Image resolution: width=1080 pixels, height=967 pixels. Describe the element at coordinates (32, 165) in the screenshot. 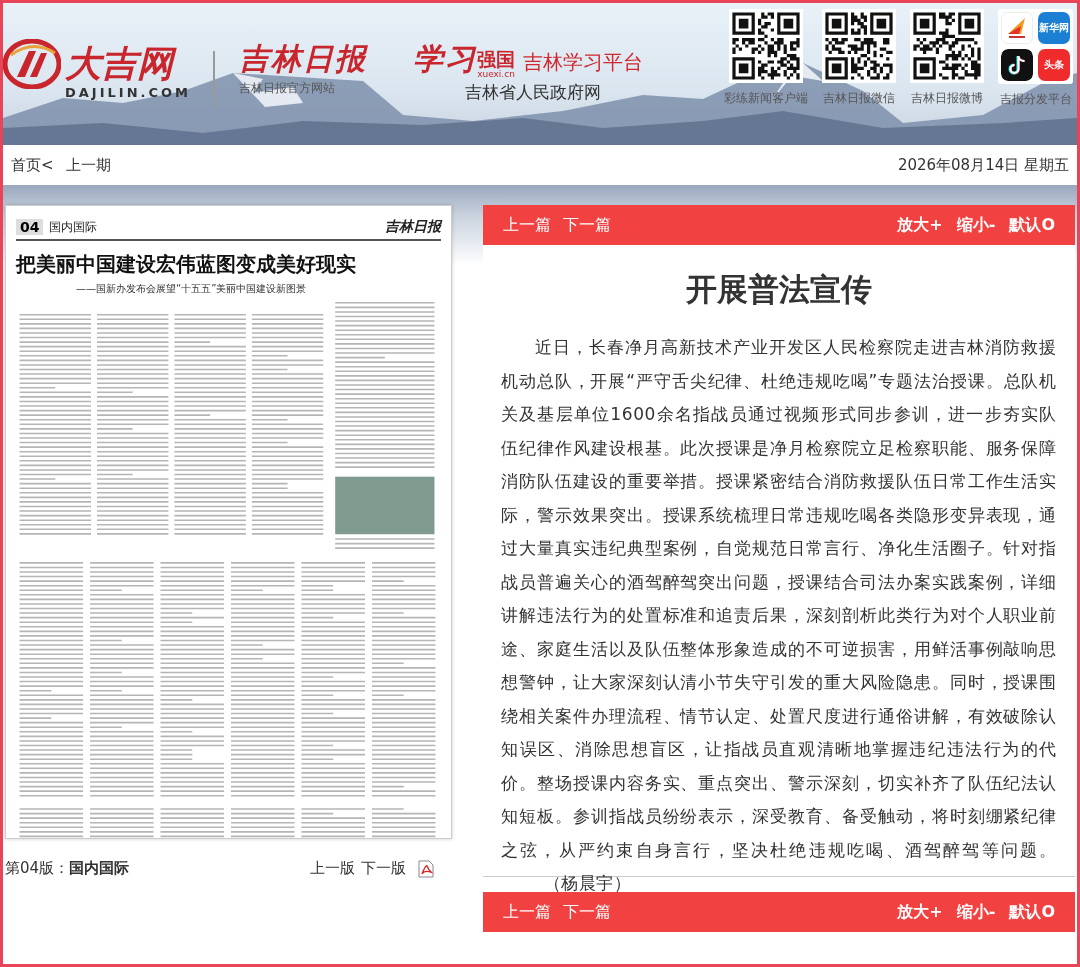

I see `nav-link: 首页<` at that location.